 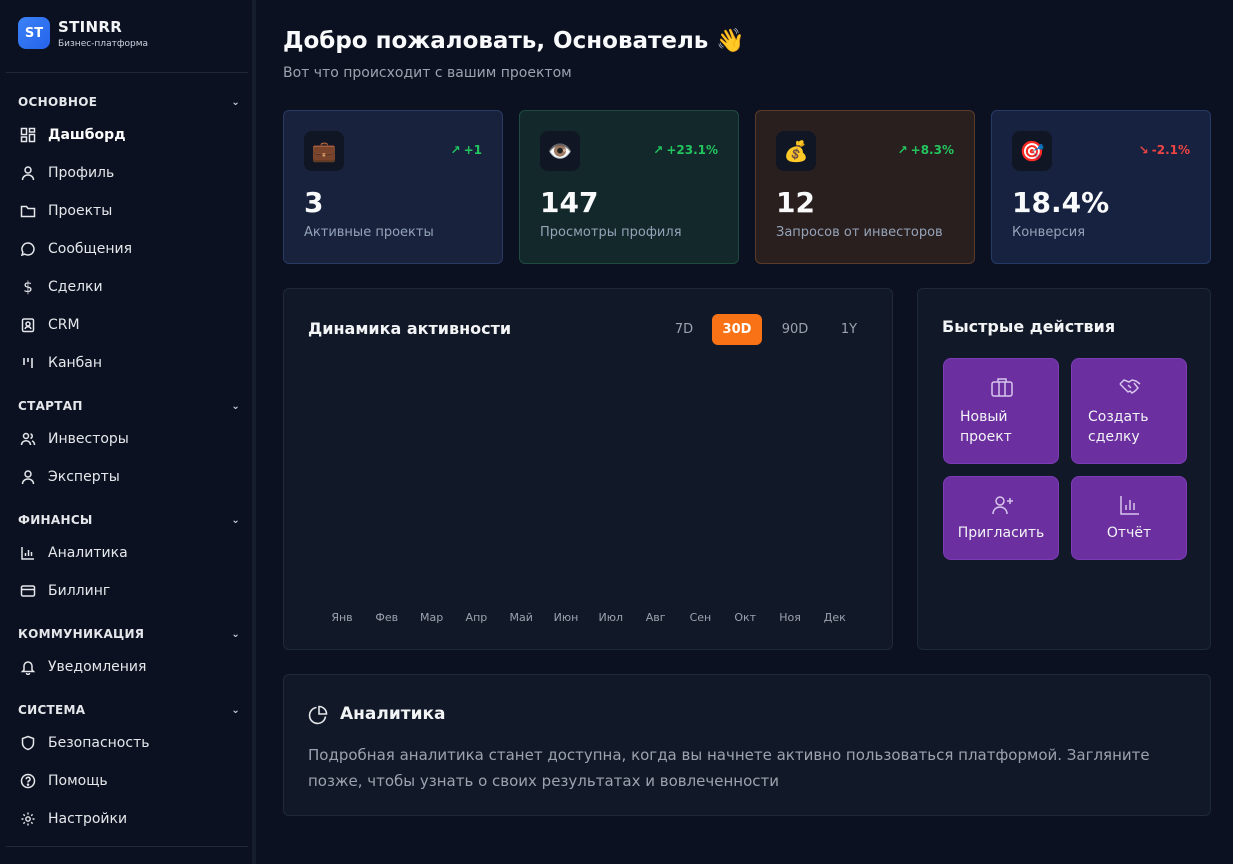 I want to click on new-project-button: Новый проект, so click(x=1001, y=411).